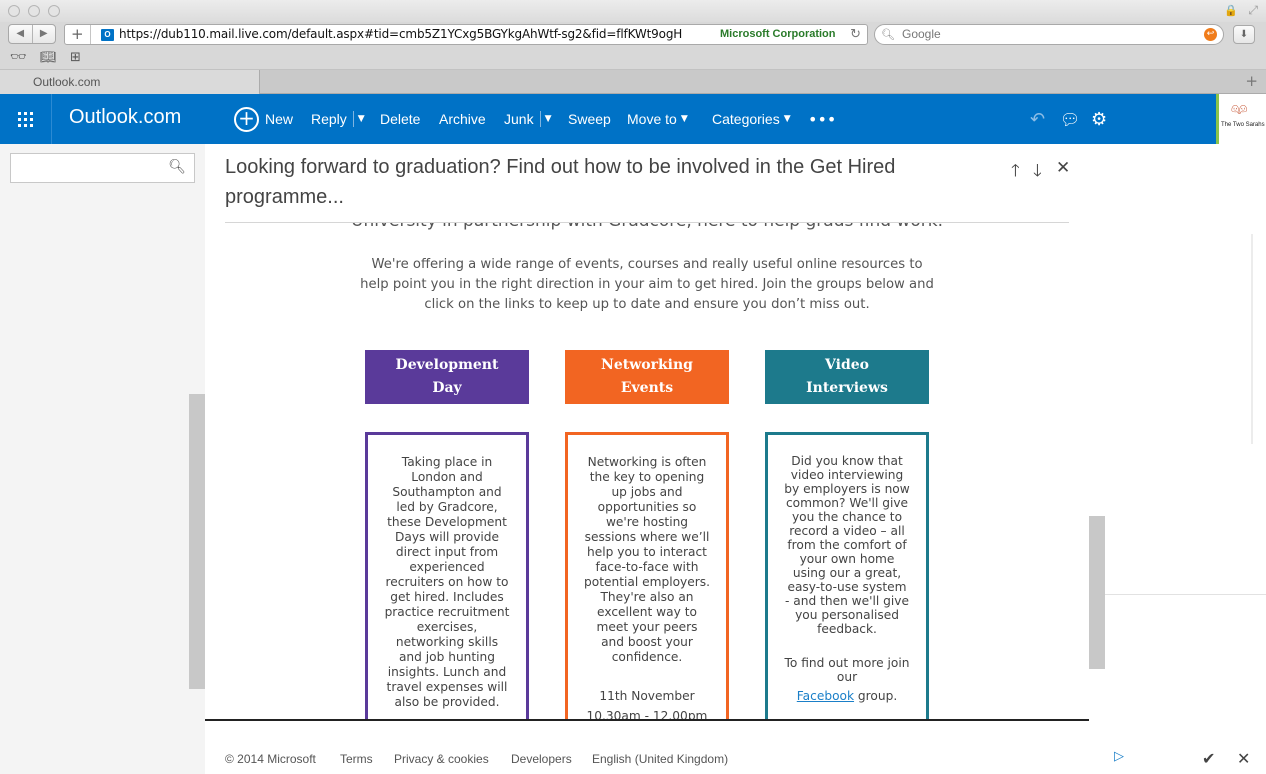 The image size is (1266, 774). What do you see at coordinates (847, 670) in the screenshot?
I see `find-out-more-text: To find out more join our` at bounding box center [847, 670].